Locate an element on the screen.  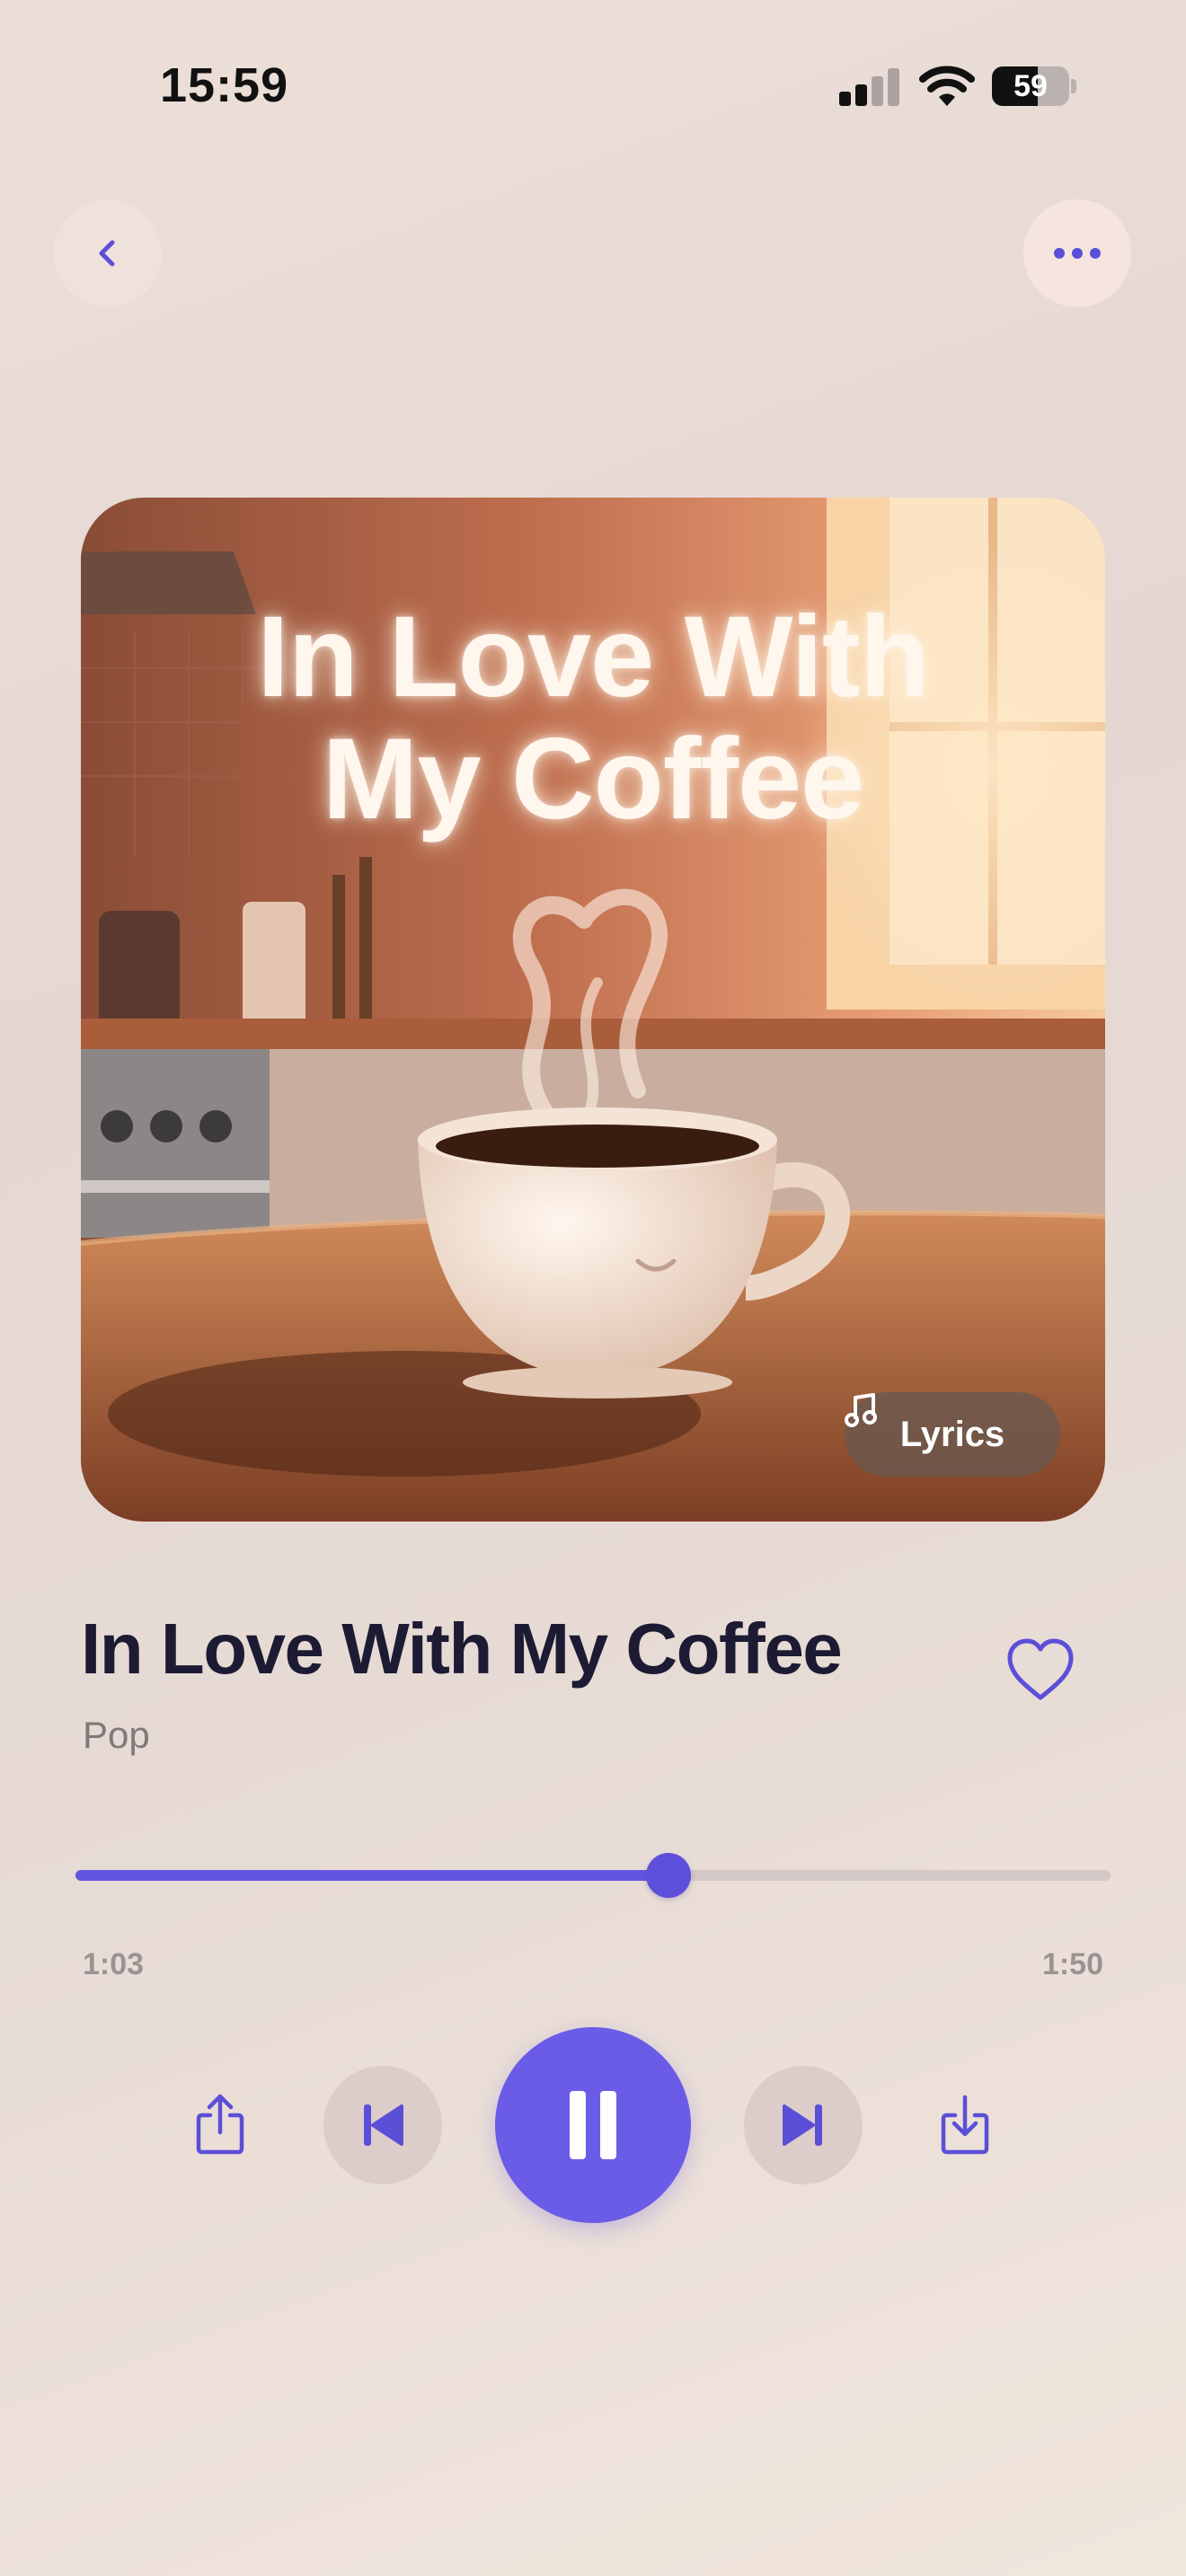
song-title: In Love With My Coffee is located at coordinates (462, 1649).